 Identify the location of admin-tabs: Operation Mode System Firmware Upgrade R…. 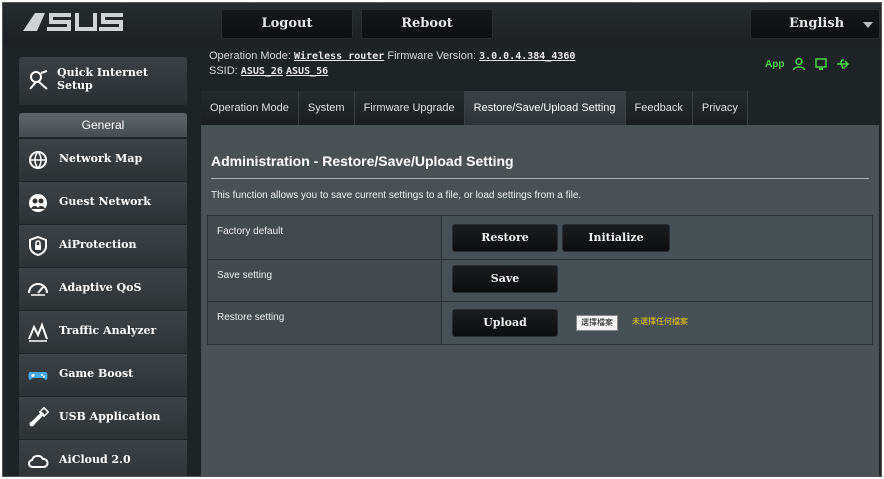
(474, 108).